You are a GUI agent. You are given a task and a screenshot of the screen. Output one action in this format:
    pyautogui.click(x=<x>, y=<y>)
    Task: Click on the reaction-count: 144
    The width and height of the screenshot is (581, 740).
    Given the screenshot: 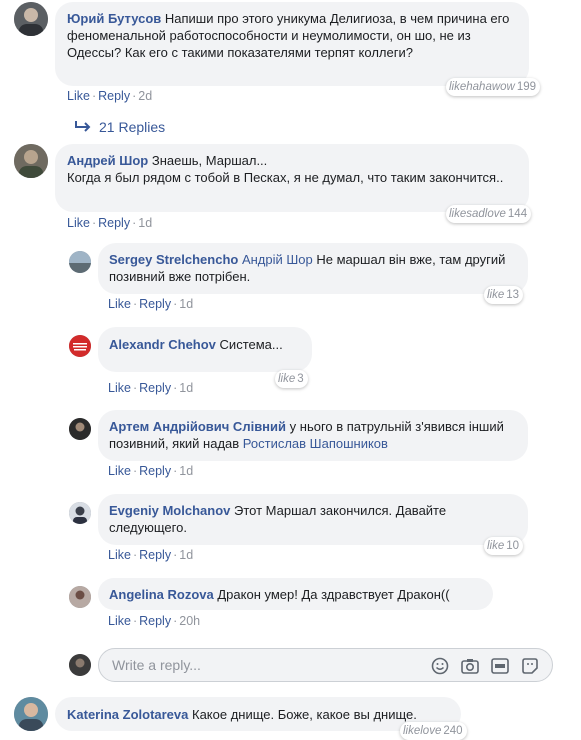 What is the action you would take?
    pyautogui.click(x=517, y=214)
    